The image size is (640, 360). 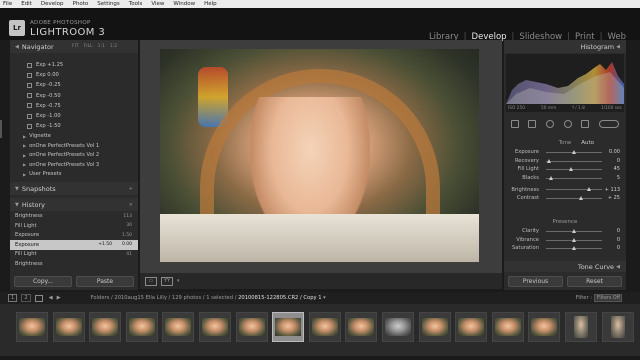 What do you see at coordinates (614, 152) in the screenshot?
I see `slider-value: 0.00` at bounding box center [614, 152].